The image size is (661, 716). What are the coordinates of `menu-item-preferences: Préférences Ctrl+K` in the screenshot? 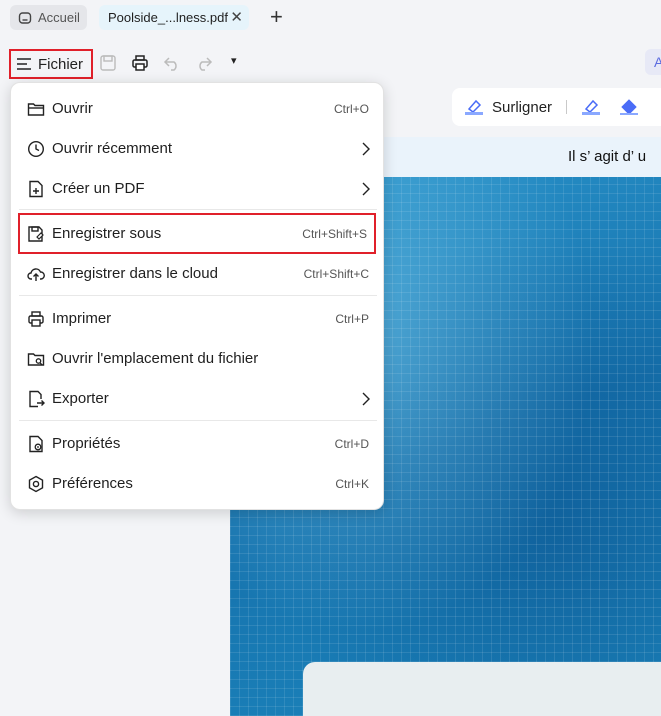 It's located at (198, 484).